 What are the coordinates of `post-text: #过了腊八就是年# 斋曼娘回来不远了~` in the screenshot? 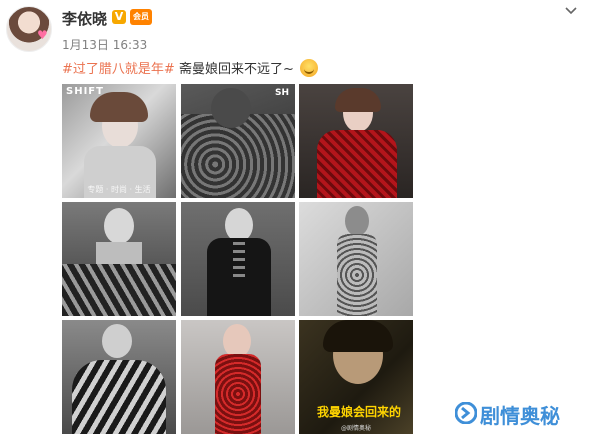 It's located at (190, 67).